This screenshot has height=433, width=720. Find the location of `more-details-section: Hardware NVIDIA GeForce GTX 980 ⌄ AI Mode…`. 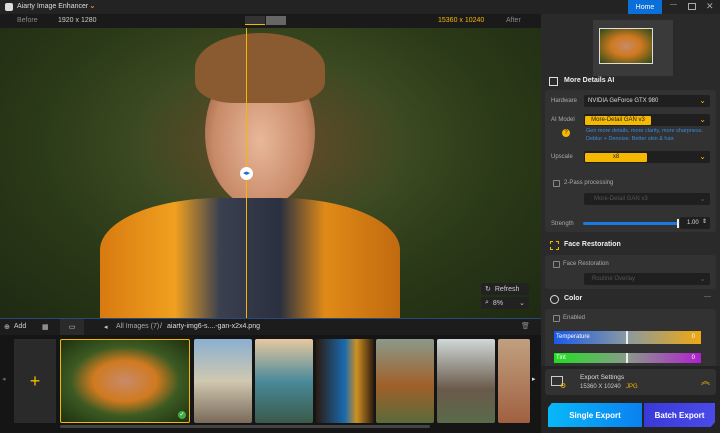

more-details-section: Hardware NVIDIA GeForce GTX 980 ⌄ AI Mode… is located at coordinates (630, 161).